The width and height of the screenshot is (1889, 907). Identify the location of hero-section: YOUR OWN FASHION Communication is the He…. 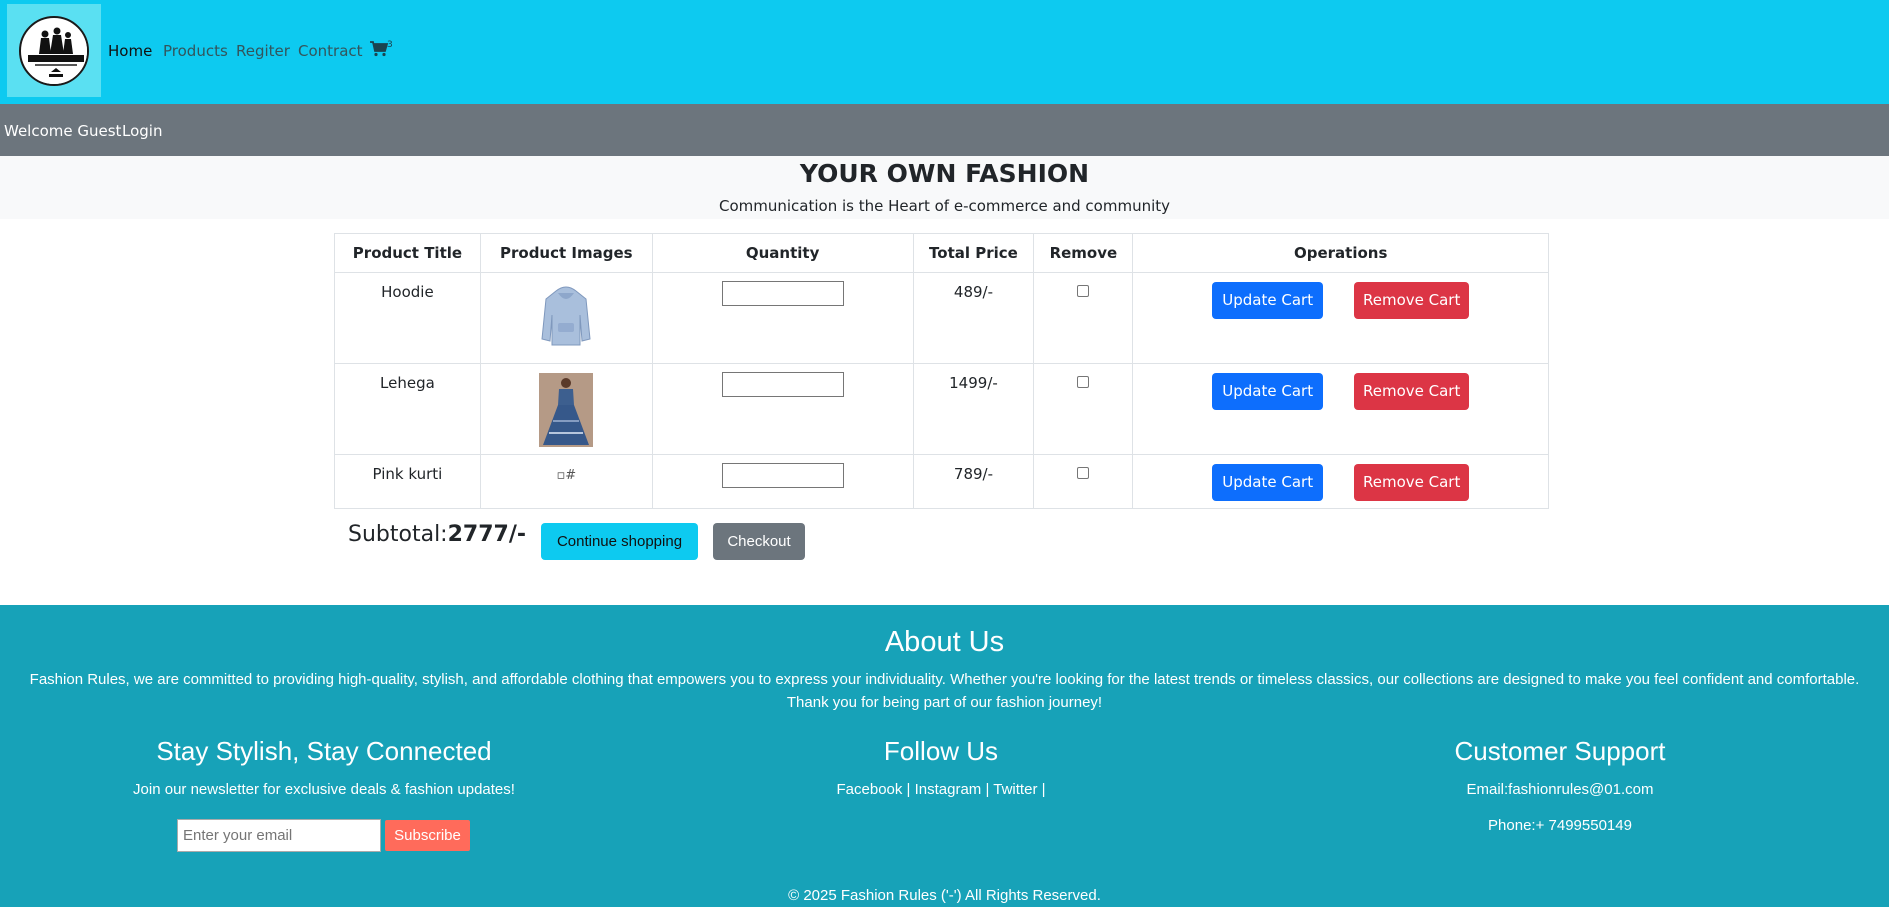
(944, 187).